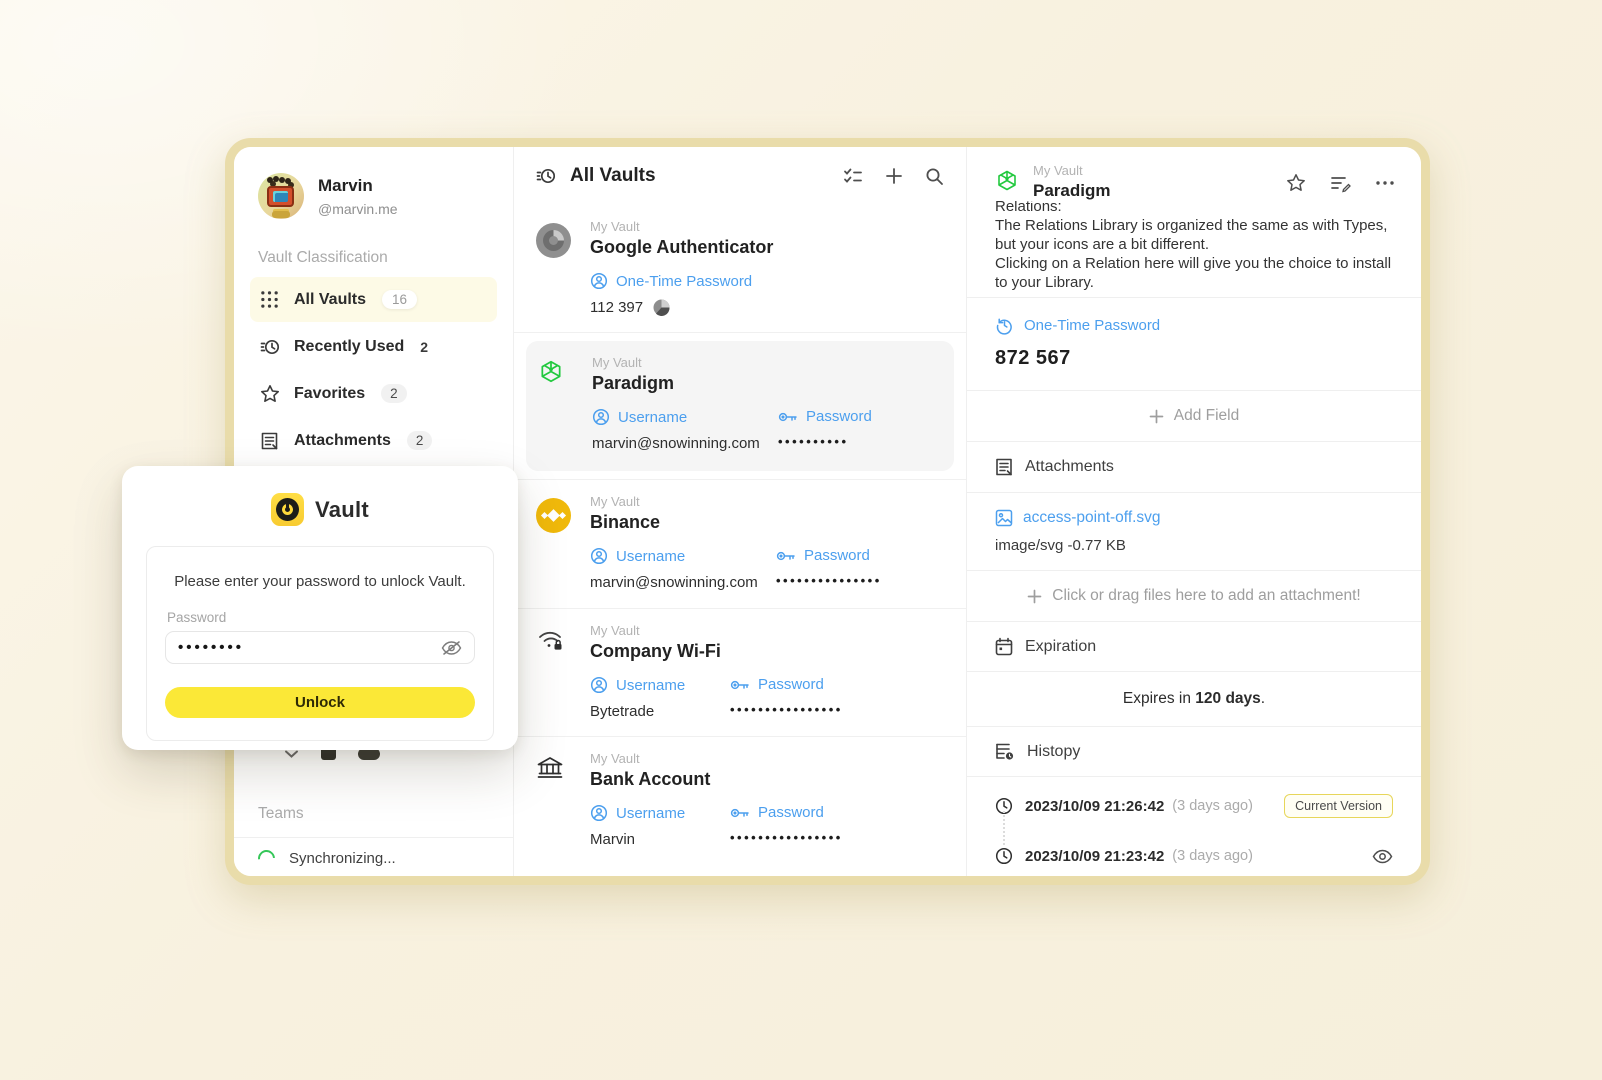  What do you see at coordinates (1004, 325) in the screenshot?
I see `otp-history-icon` at bounding box center [1004, 325].